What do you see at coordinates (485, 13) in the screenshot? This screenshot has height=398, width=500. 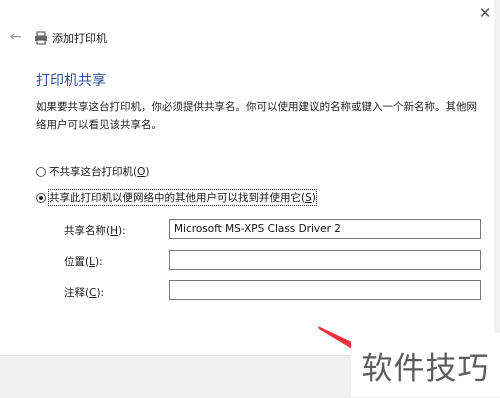 I see `close-icon: ✕` at bounding box center [485, 13].